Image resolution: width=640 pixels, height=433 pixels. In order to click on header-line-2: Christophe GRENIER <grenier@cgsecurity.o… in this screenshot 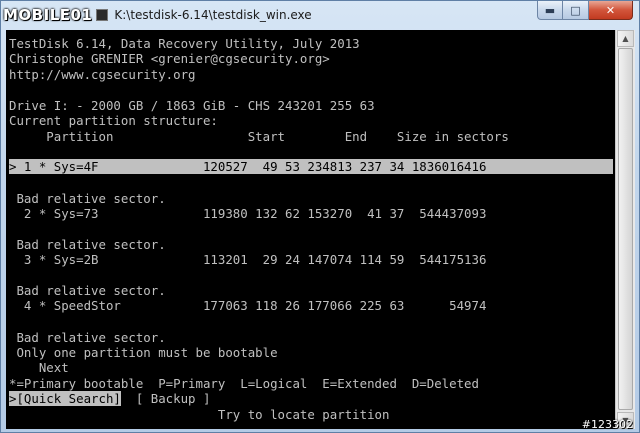, I will do `click(169, 58)`.